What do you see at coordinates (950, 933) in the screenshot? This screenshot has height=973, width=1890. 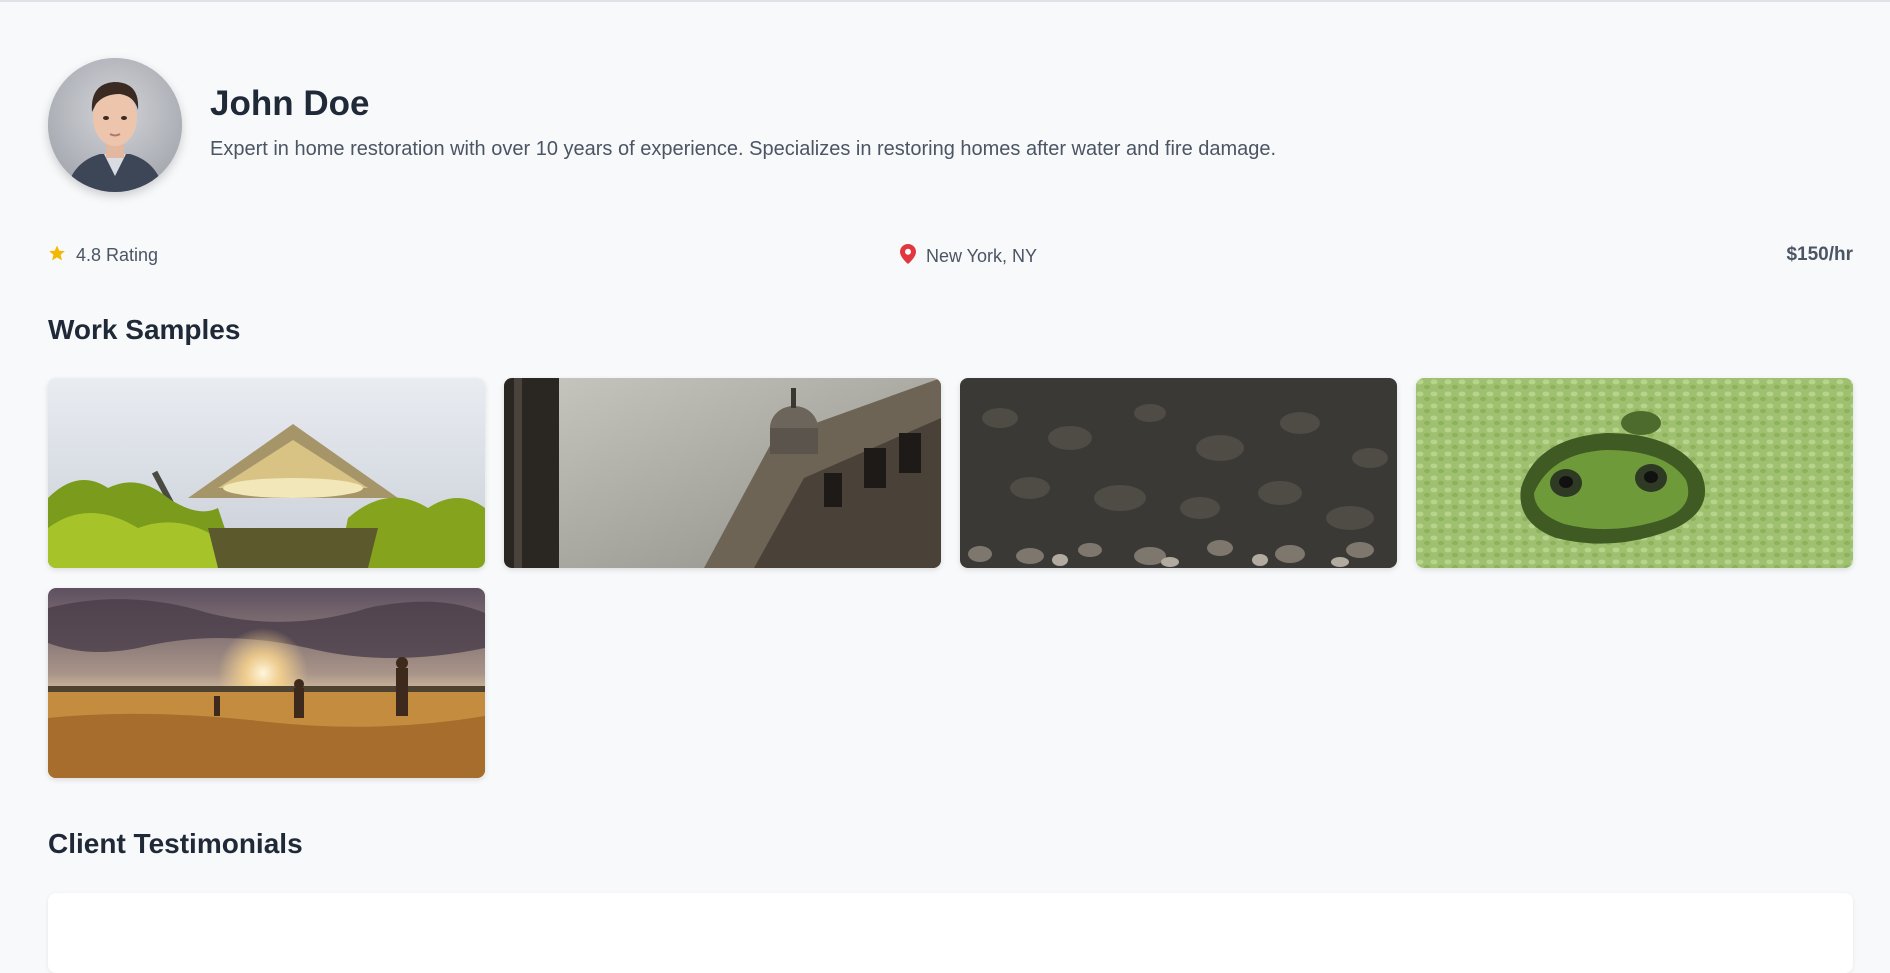 I see `testimonial-card` at bounding box center [950, 933].